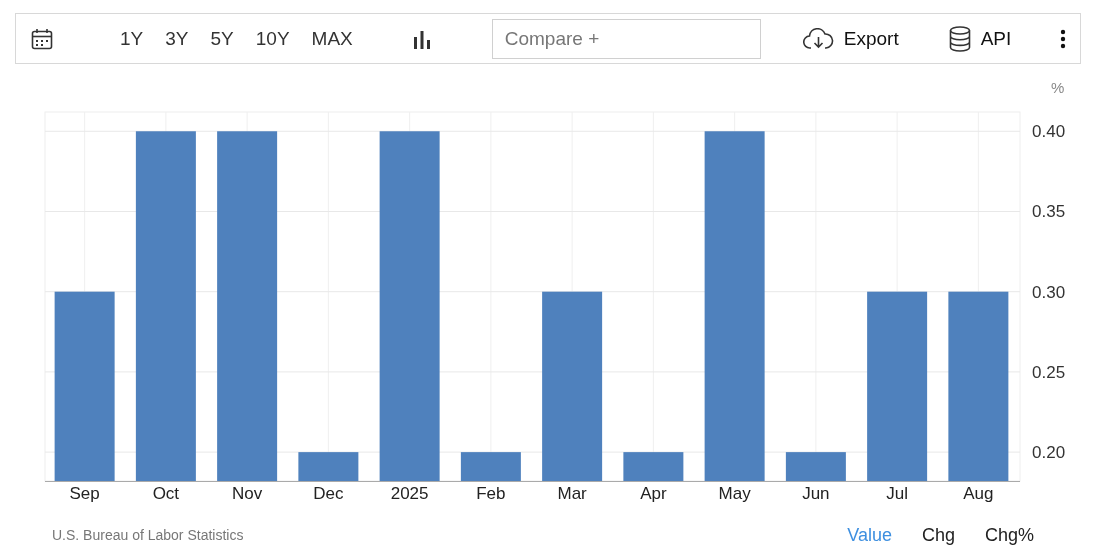 The height and width of the screenshot is (558, 1094). I want to click on compare-field: Compare +, so click(626, 38).